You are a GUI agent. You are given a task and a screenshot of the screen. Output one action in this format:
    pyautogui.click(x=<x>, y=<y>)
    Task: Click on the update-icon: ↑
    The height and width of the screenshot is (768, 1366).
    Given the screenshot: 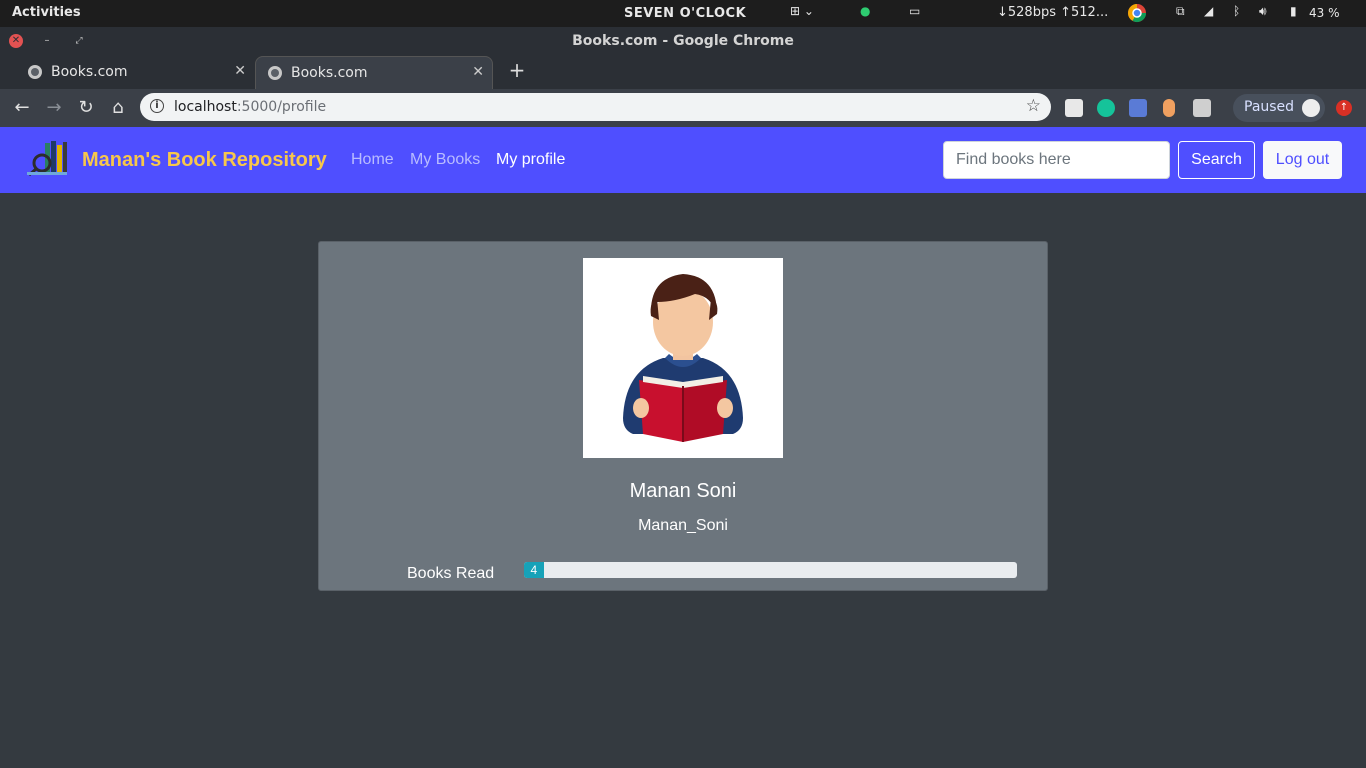 What is the action you would take?
    pyautogui.click(x=1344, y=108)
    